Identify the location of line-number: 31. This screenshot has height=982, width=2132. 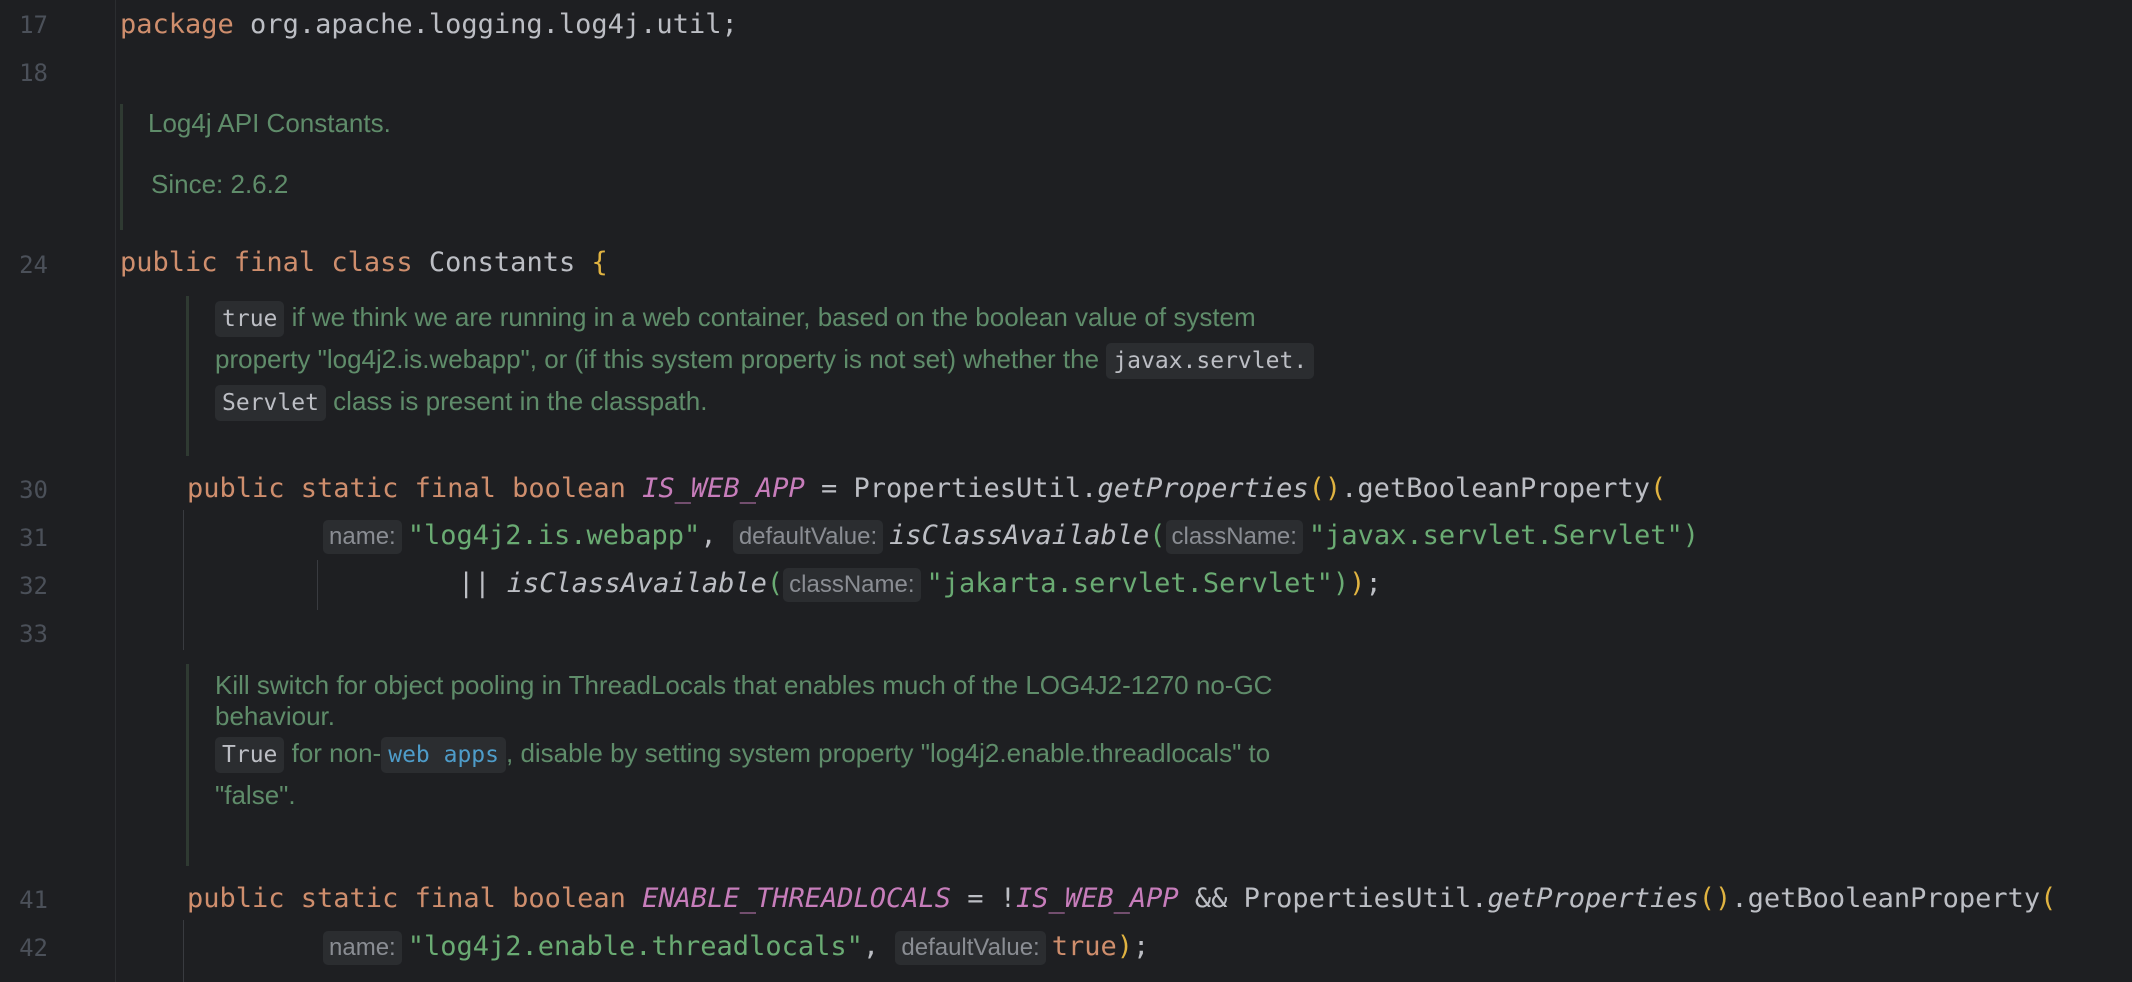
(33, 538).